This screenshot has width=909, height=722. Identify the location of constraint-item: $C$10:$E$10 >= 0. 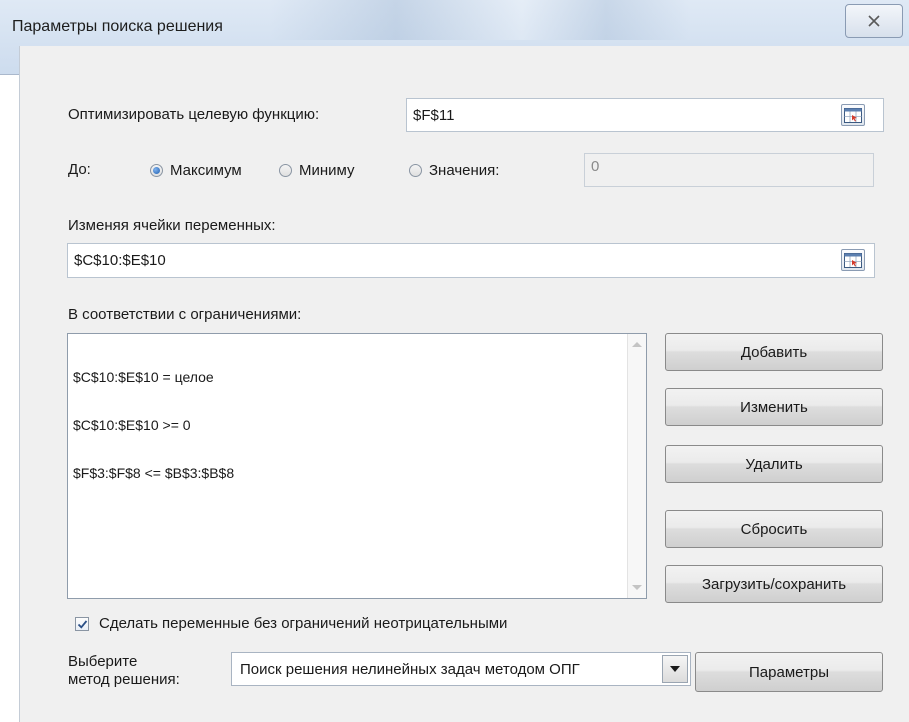
(153, 425).